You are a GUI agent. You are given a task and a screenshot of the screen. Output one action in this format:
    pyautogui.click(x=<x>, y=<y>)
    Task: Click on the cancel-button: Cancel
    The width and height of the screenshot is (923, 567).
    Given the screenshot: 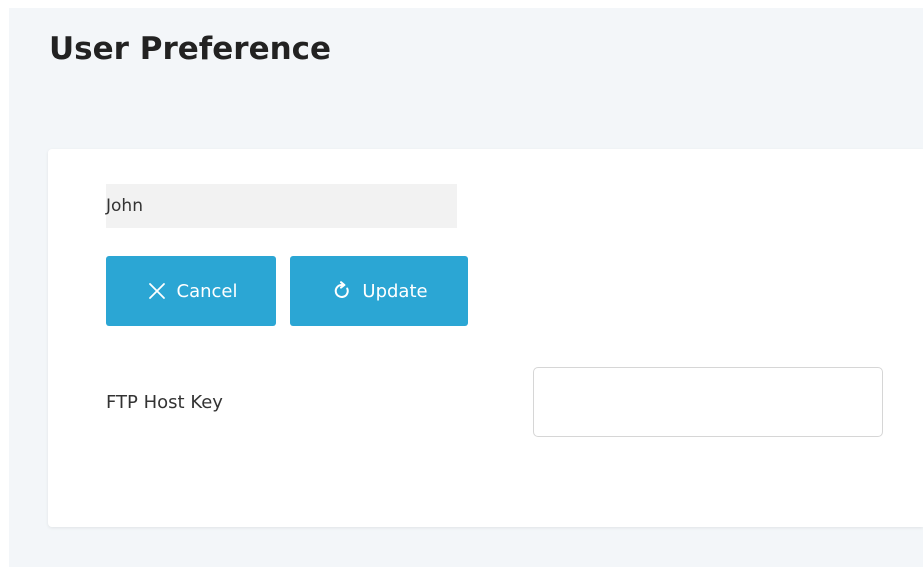 What is the action you would take?
    pyautogui.click(x=191, y=291)
    